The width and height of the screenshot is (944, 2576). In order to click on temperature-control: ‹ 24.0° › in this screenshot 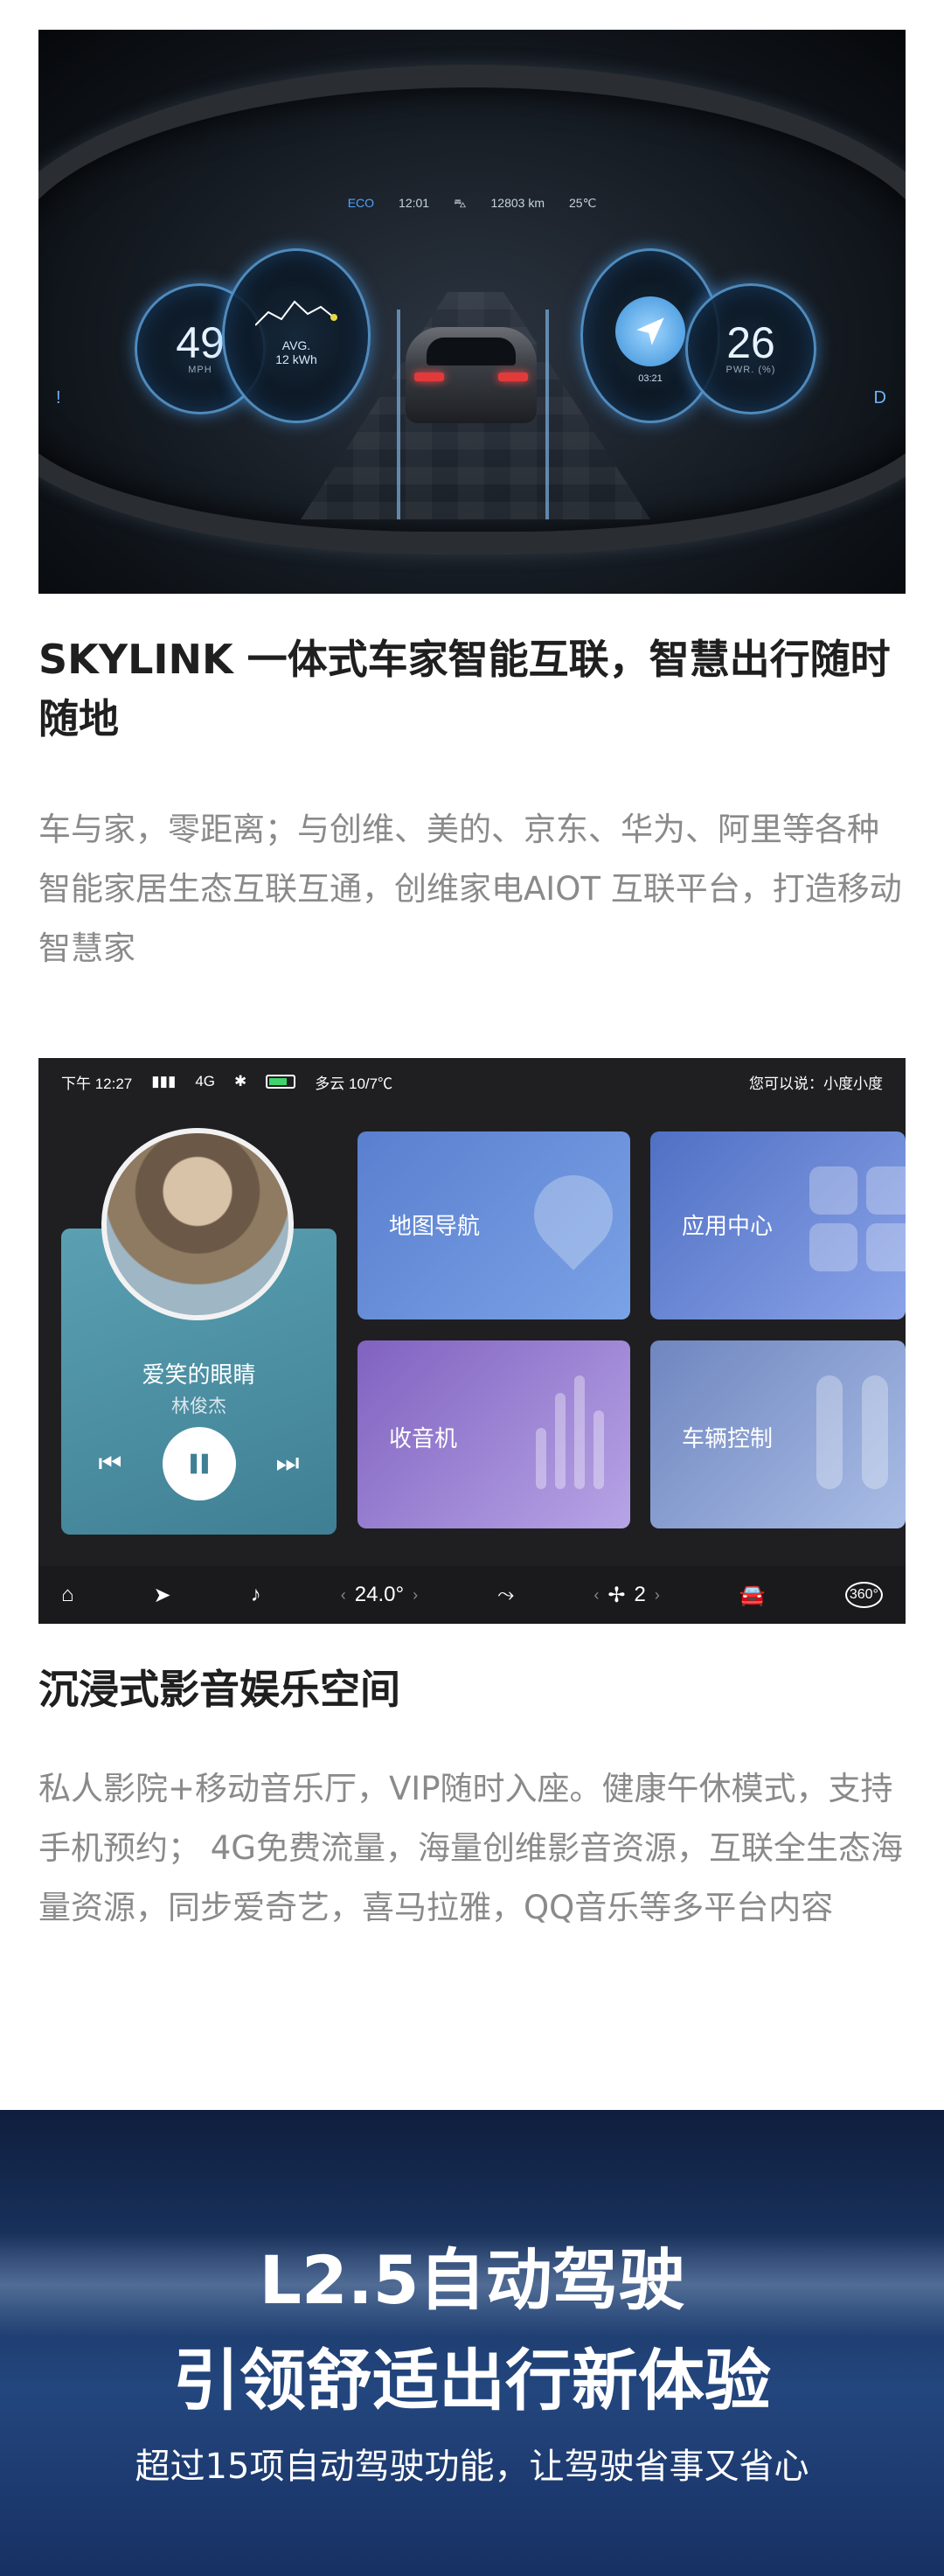, I will do `click(380, 1595)`.